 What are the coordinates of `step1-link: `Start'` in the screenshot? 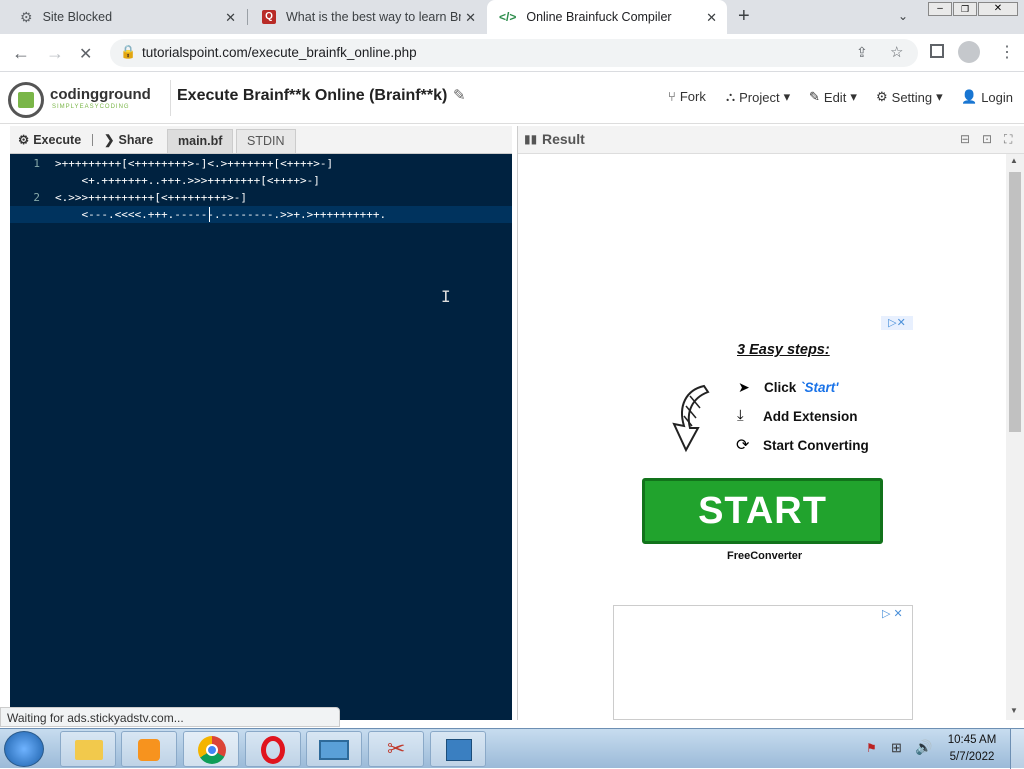 It's located at (819, 387).